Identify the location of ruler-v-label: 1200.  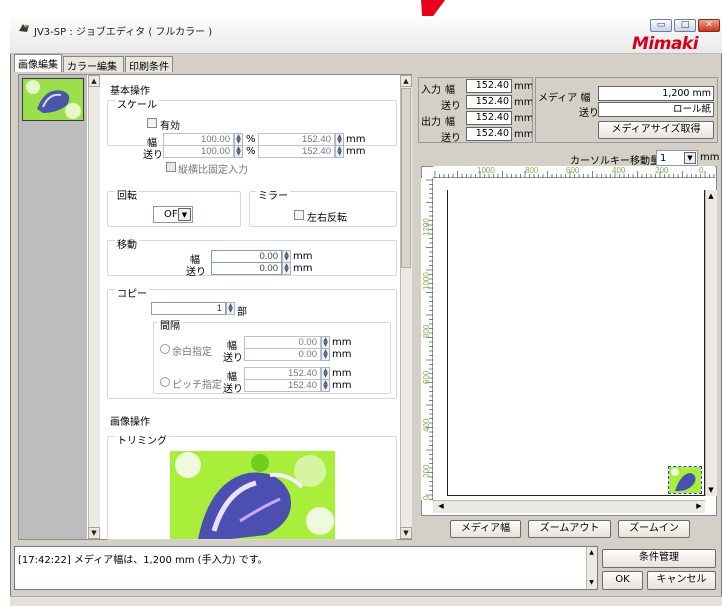
(426, 227).